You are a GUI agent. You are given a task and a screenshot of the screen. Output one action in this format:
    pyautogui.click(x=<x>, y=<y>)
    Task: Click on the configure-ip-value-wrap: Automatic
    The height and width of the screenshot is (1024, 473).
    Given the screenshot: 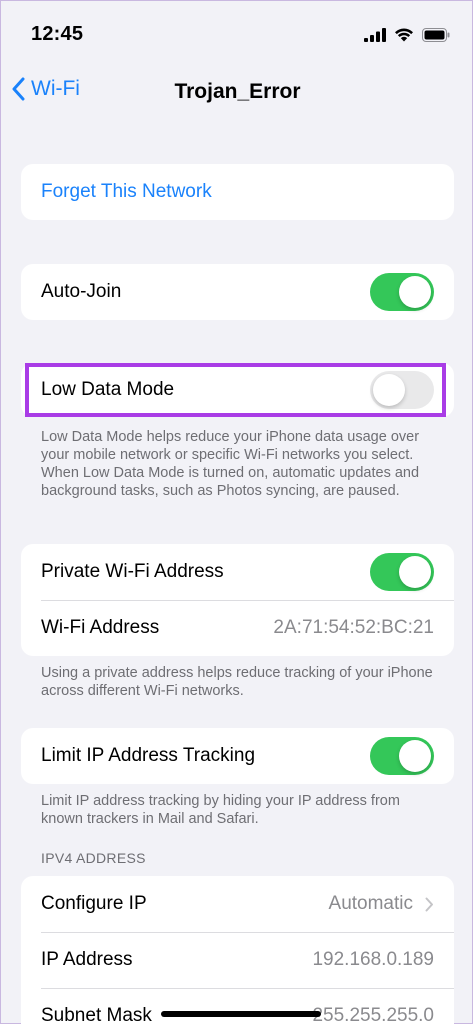 What is the action you would take?
    pyautogui.click(x=381, y=904)
    